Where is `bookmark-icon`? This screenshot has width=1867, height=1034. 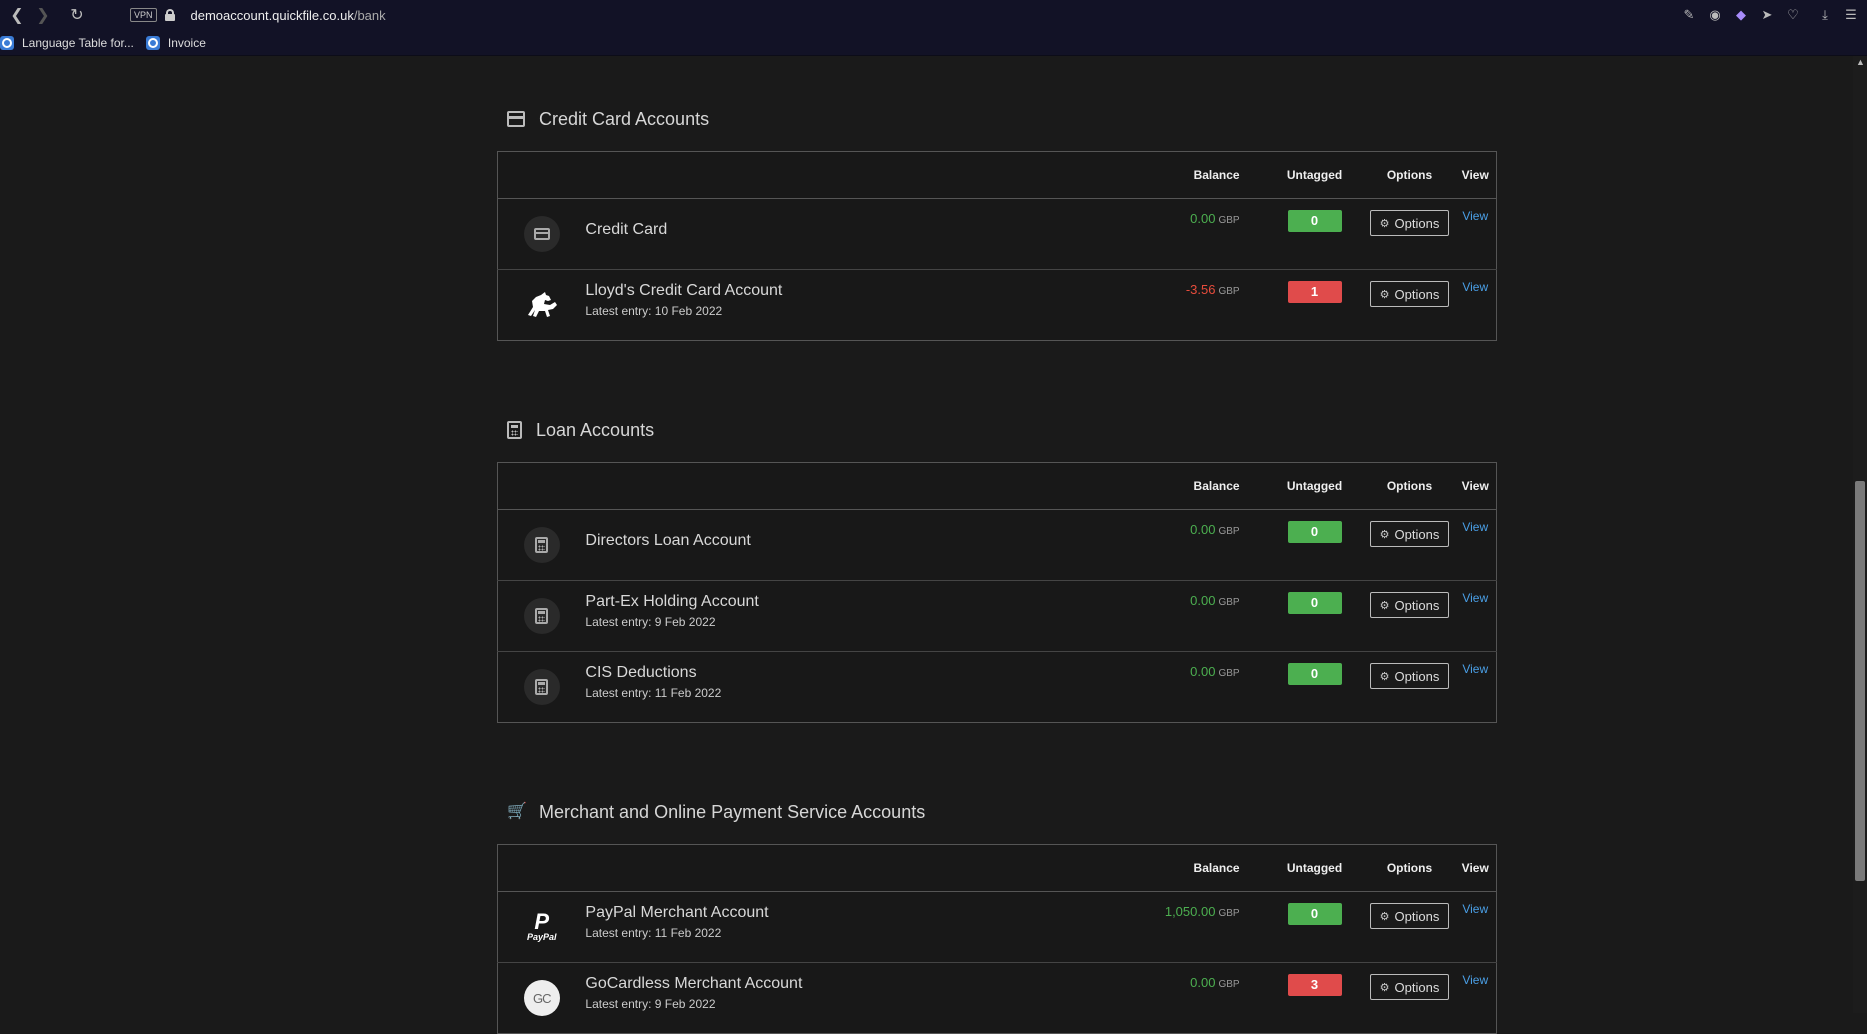 bookmark-icon is located at coordinates (7, 42).